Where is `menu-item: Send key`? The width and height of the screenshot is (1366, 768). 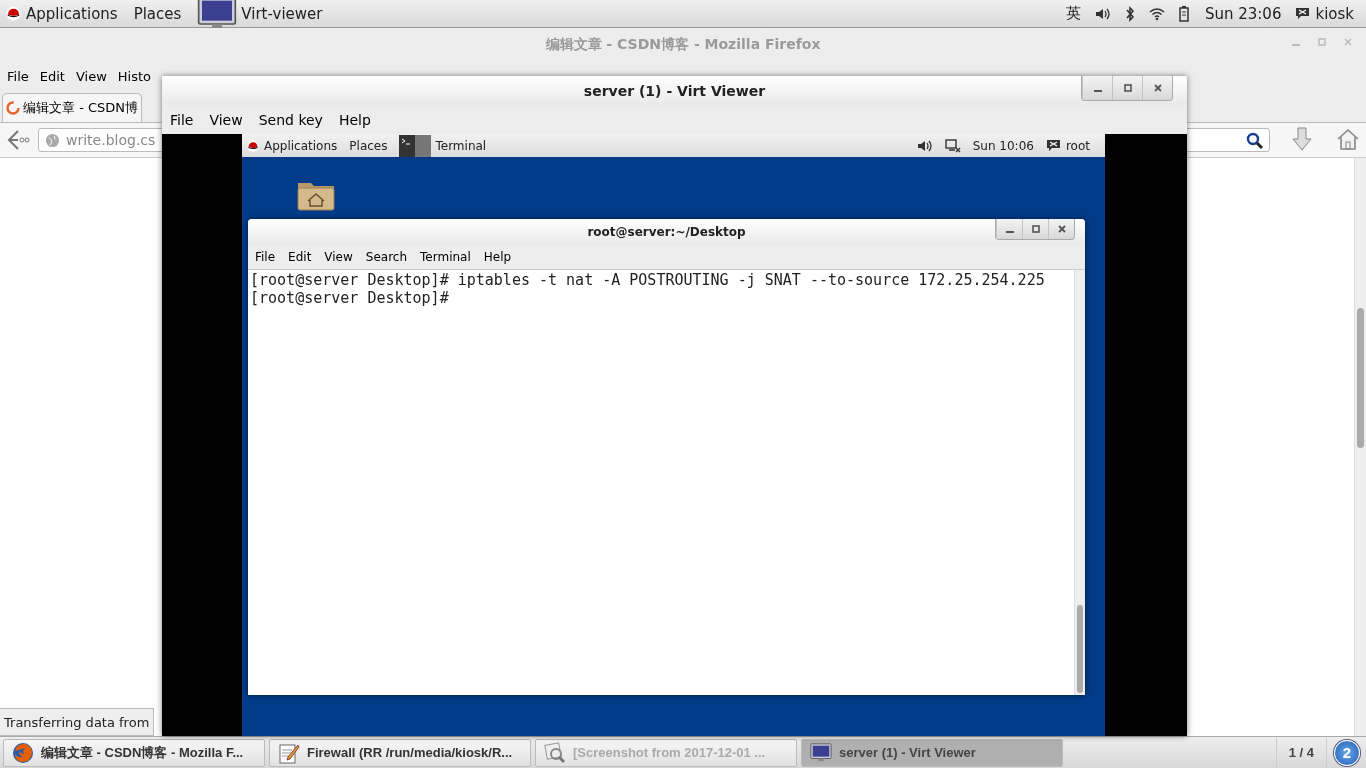 menu-item: Send key is located at coordinates (290, 119).